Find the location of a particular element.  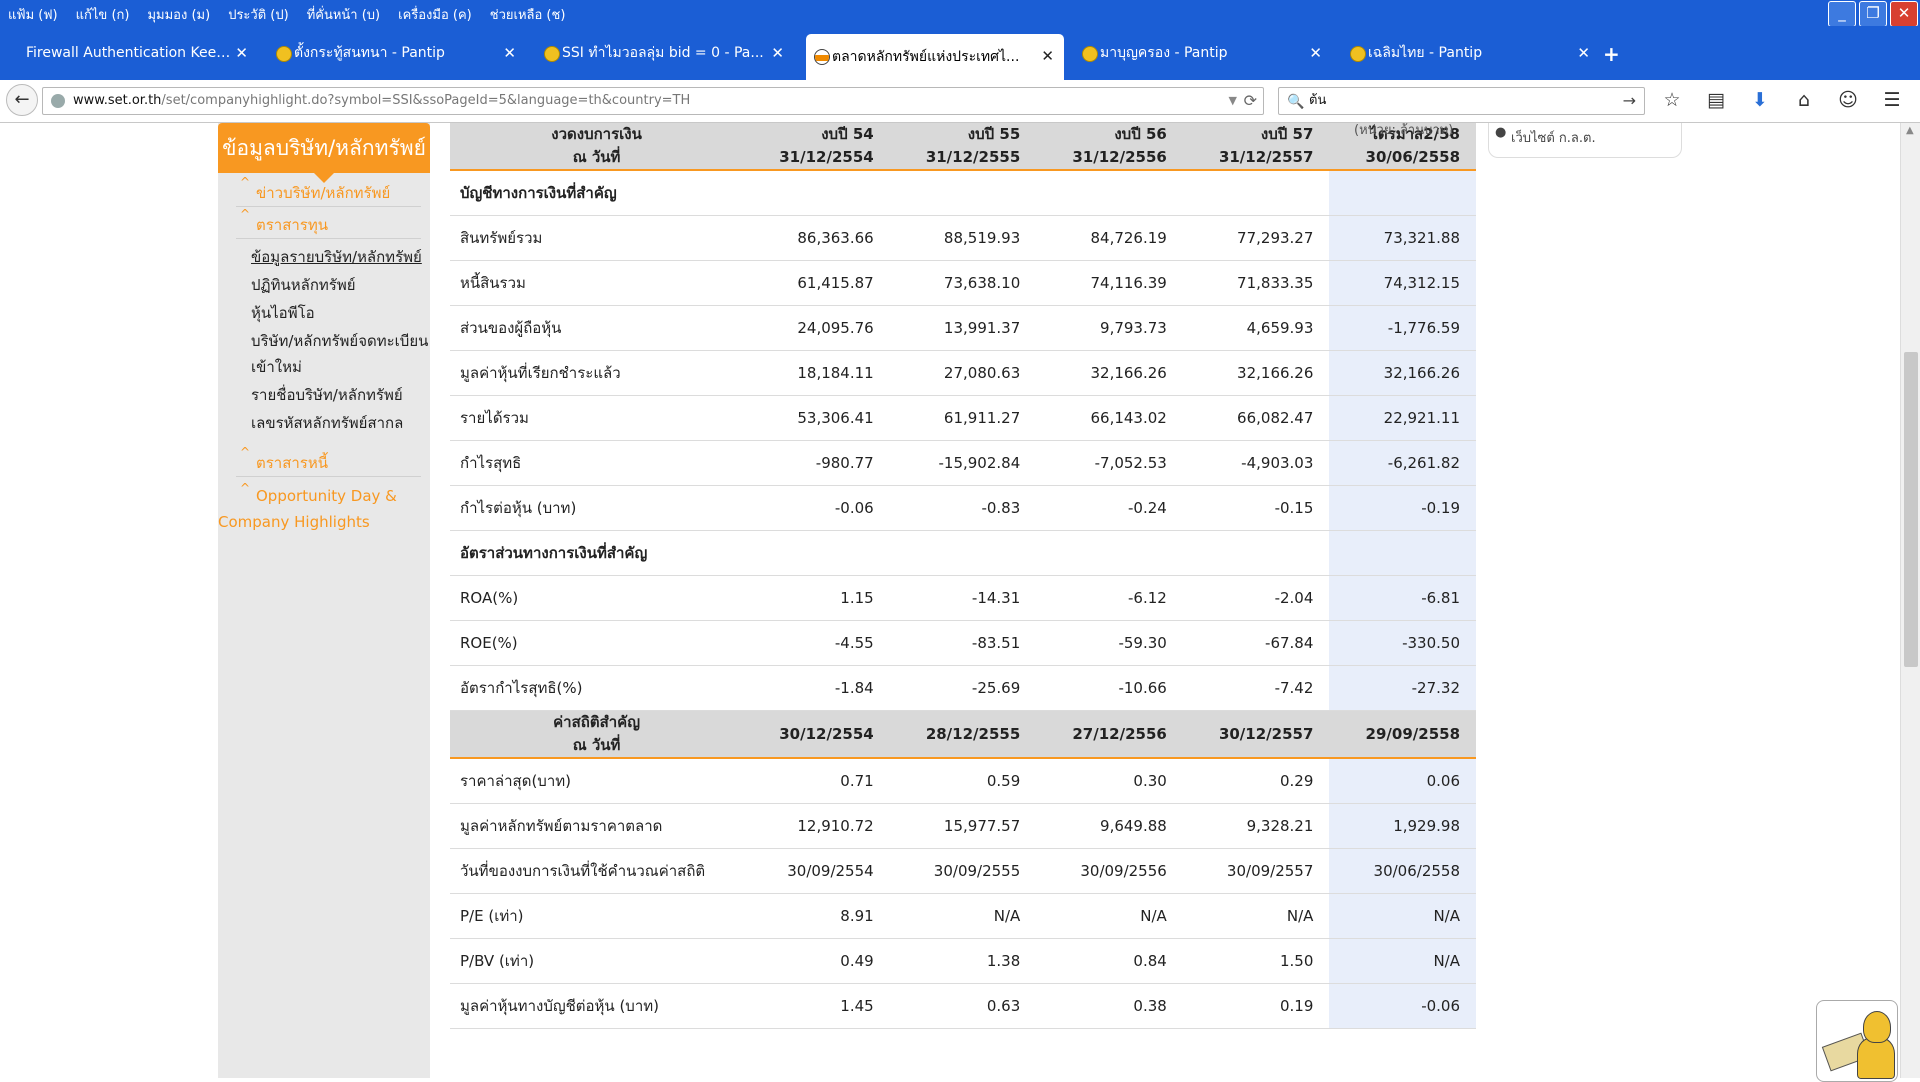

tab-pantip-ssi: SSI ทำไมวอลลุ่ม bid = 0 - Pa... ✕ is located at coordinates (665, 53).